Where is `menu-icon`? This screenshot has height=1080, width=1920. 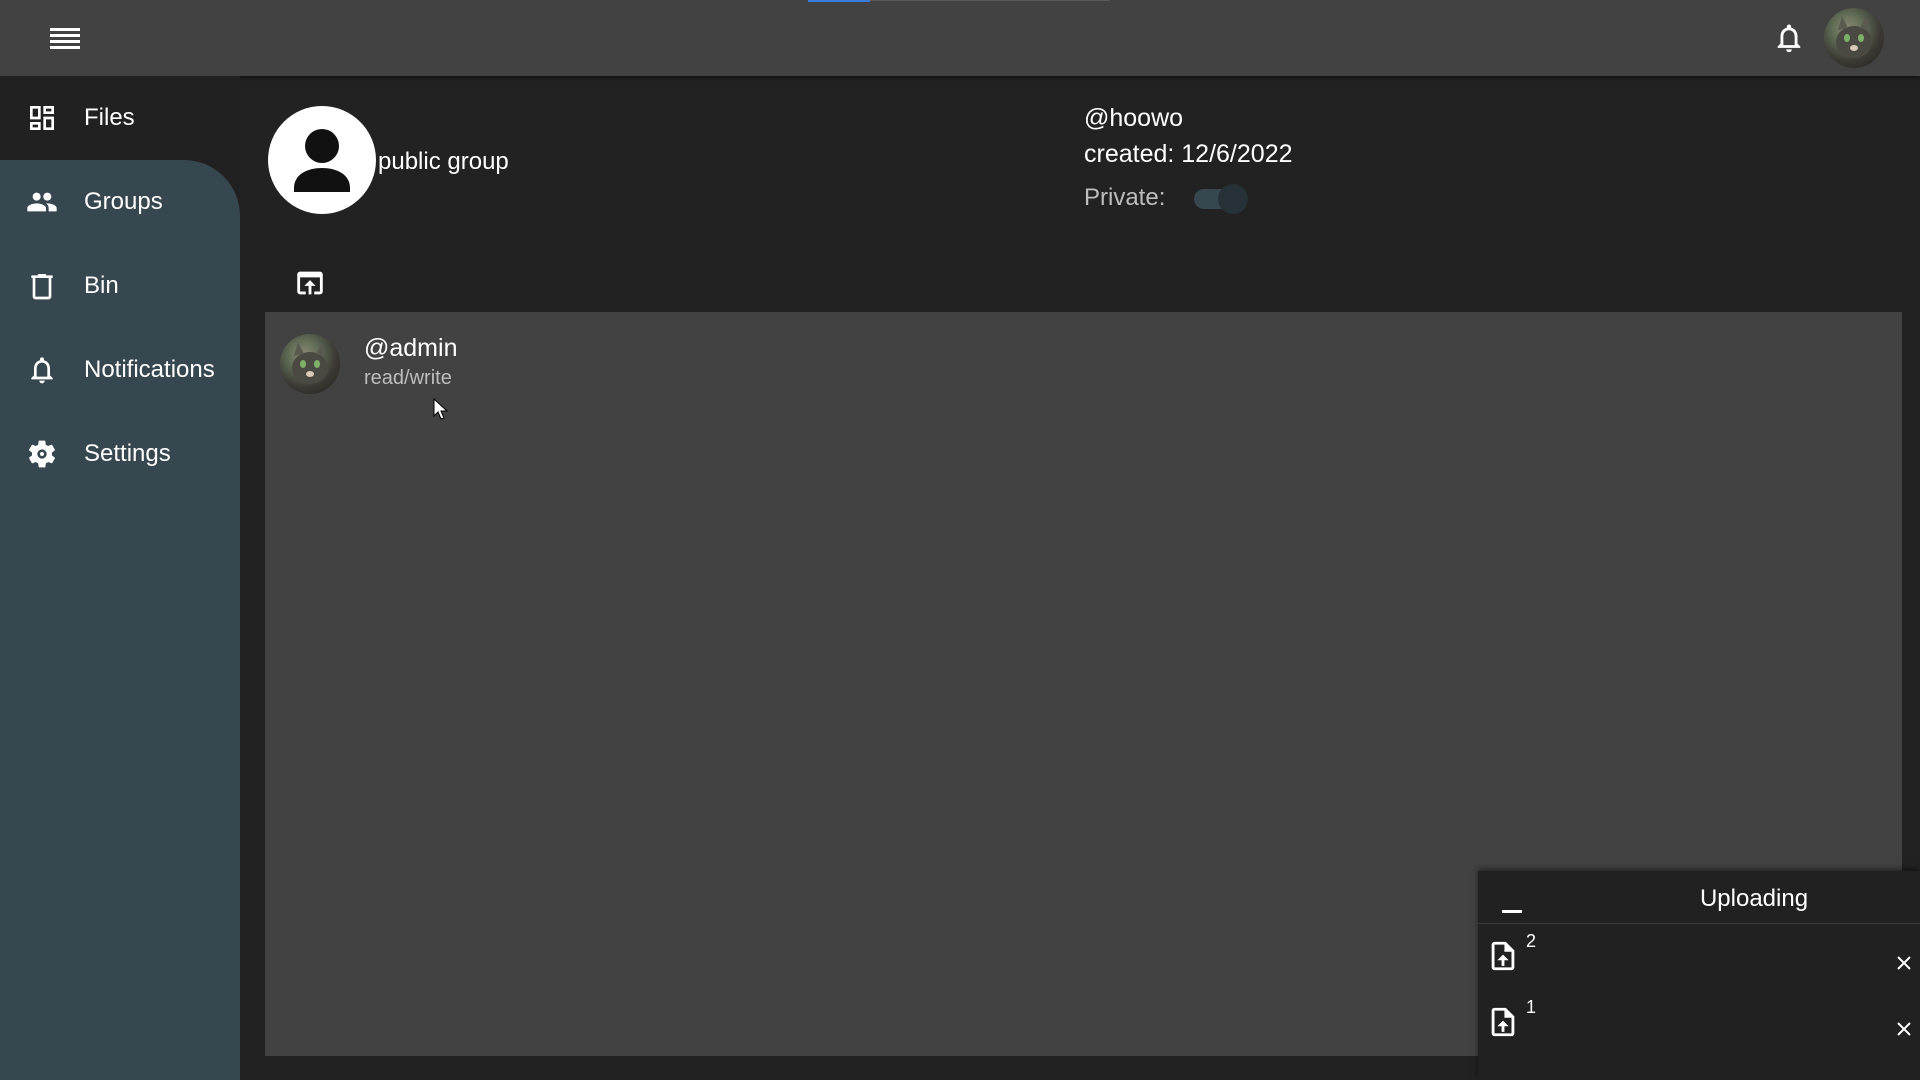
menu-icon is located at coordinates (65, 38).